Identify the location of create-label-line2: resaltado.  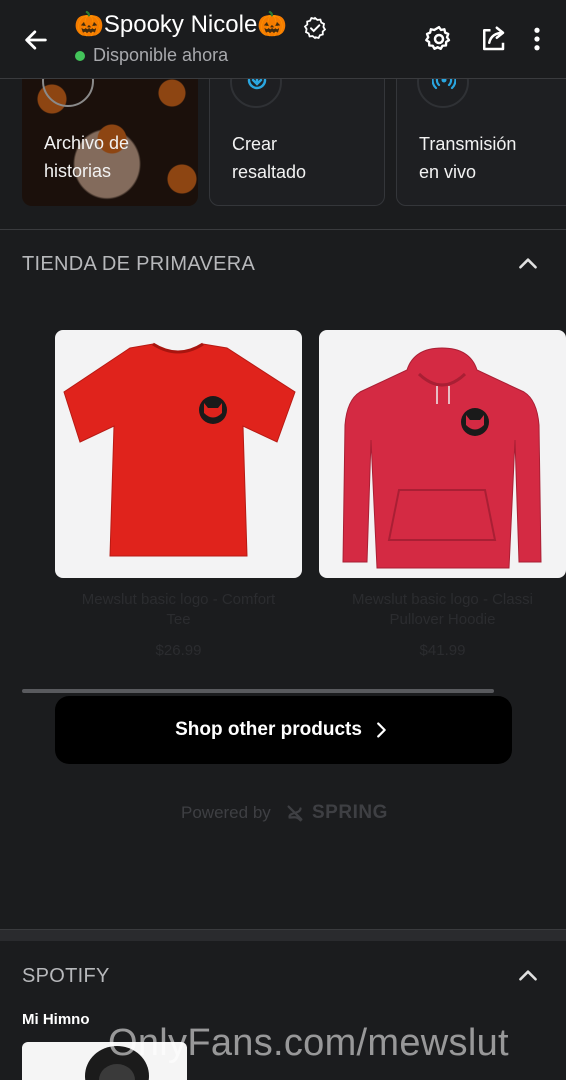
(269, 172).